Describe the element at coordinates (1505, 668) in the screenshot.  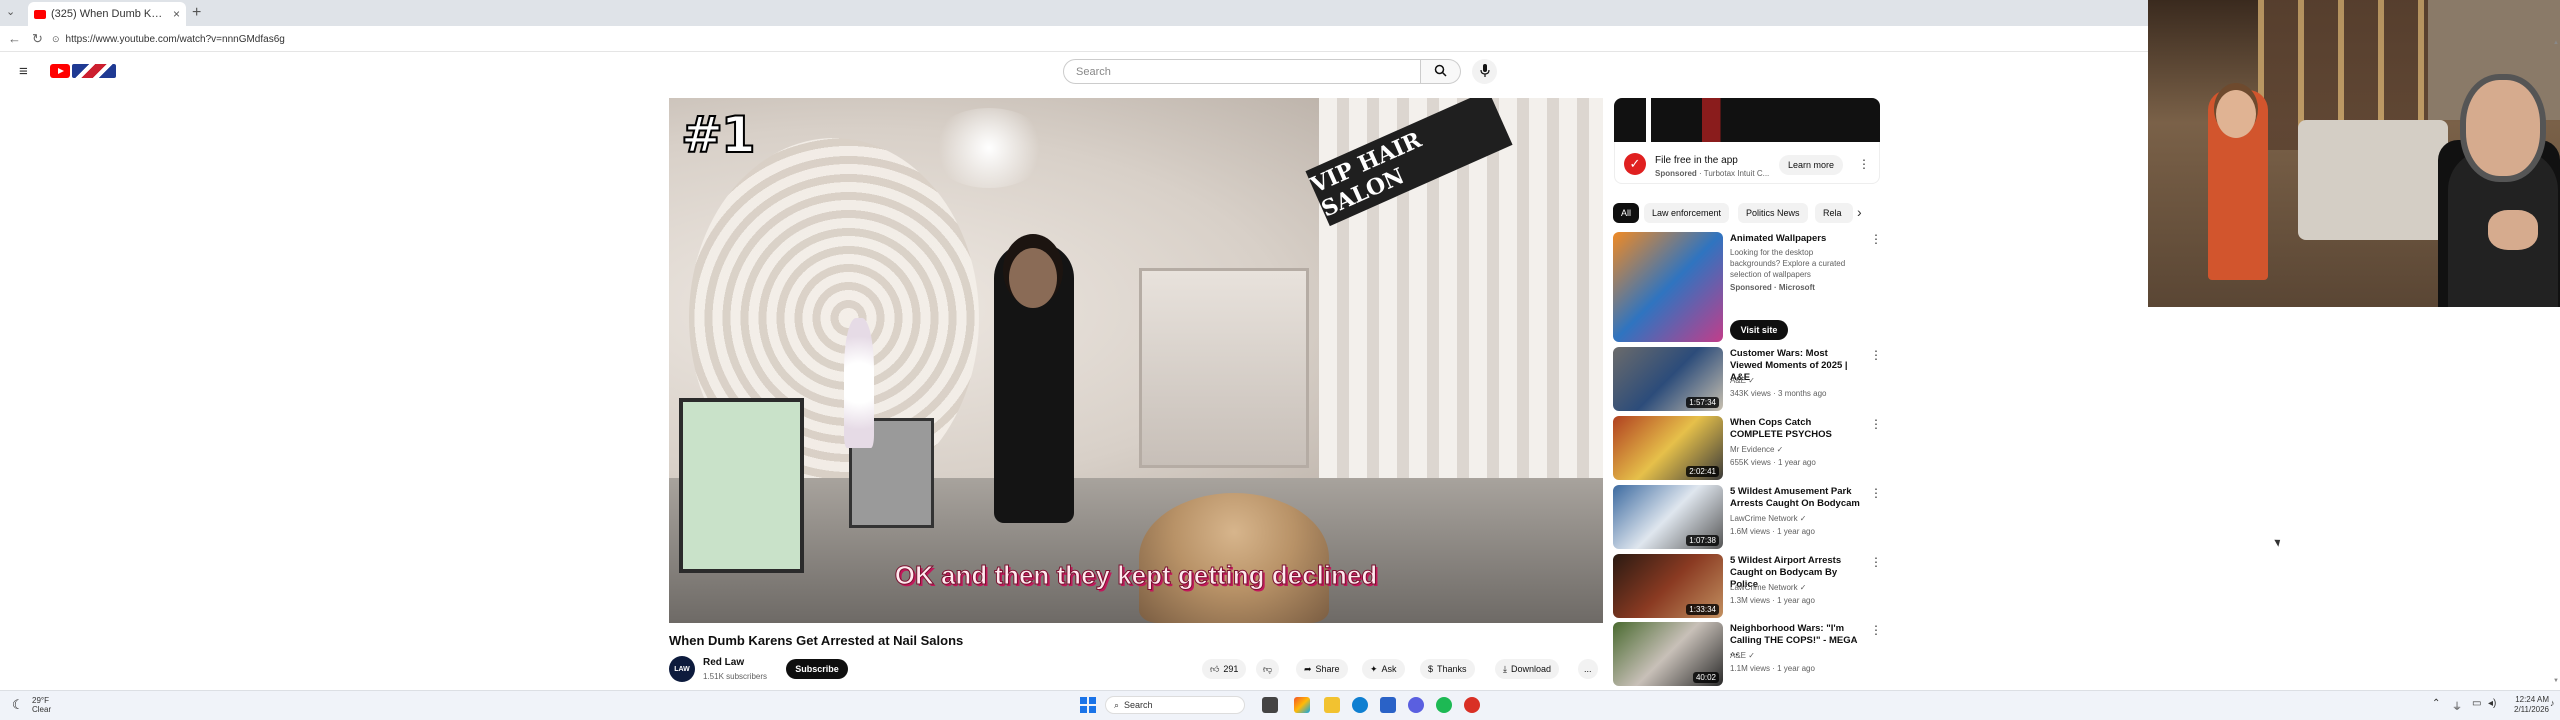
I see `download-icon: ⤓` at that location.